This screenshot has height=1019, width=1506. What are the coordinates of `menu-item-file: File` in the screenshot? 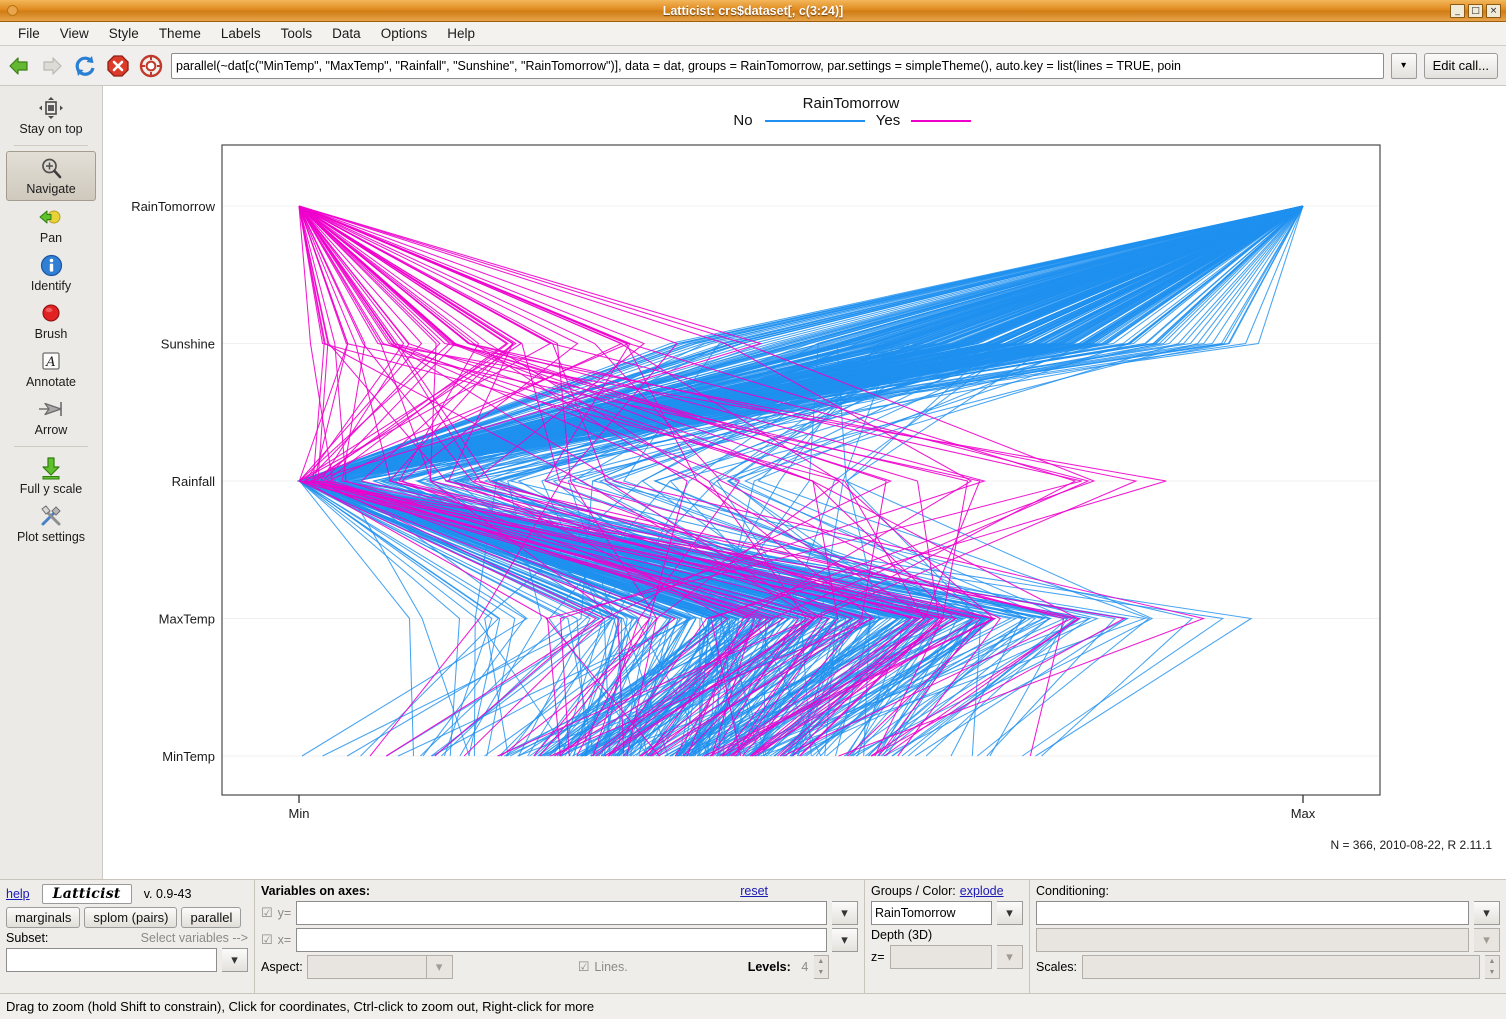 It's located at (29, 33).